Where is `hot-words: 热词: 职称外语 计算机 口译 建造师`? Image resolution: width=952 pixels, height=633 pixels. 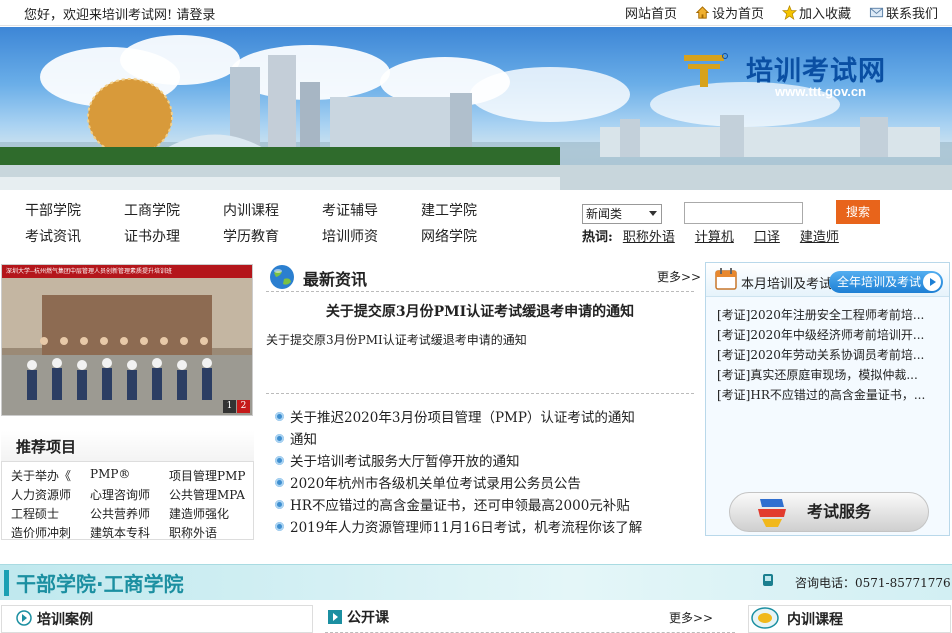 hot-words: 热词: 职称外语 计算机 口译 建造师 is located at coordinates (710, 235).